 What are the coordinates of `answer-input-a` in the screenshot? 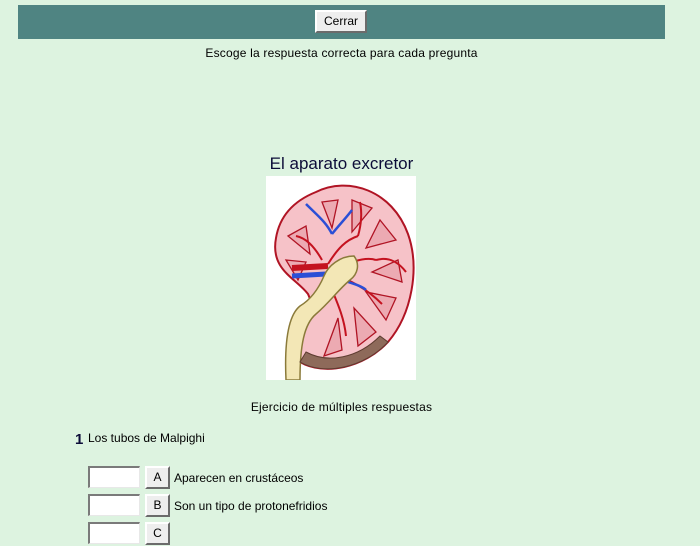 It's located at (114, 477).